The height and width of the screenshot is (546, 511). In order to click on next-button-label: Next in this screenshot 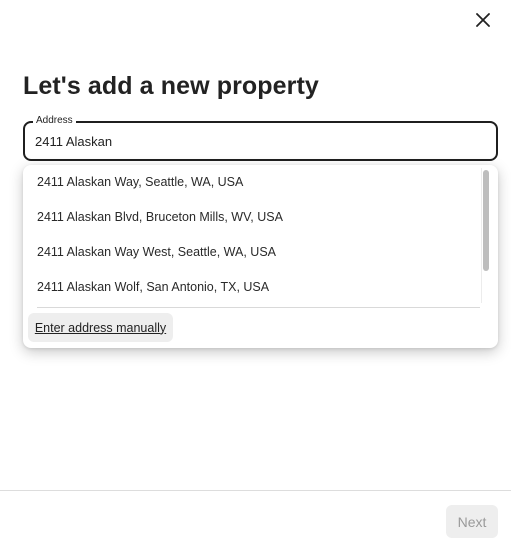, I will do `click(472, 521)`.